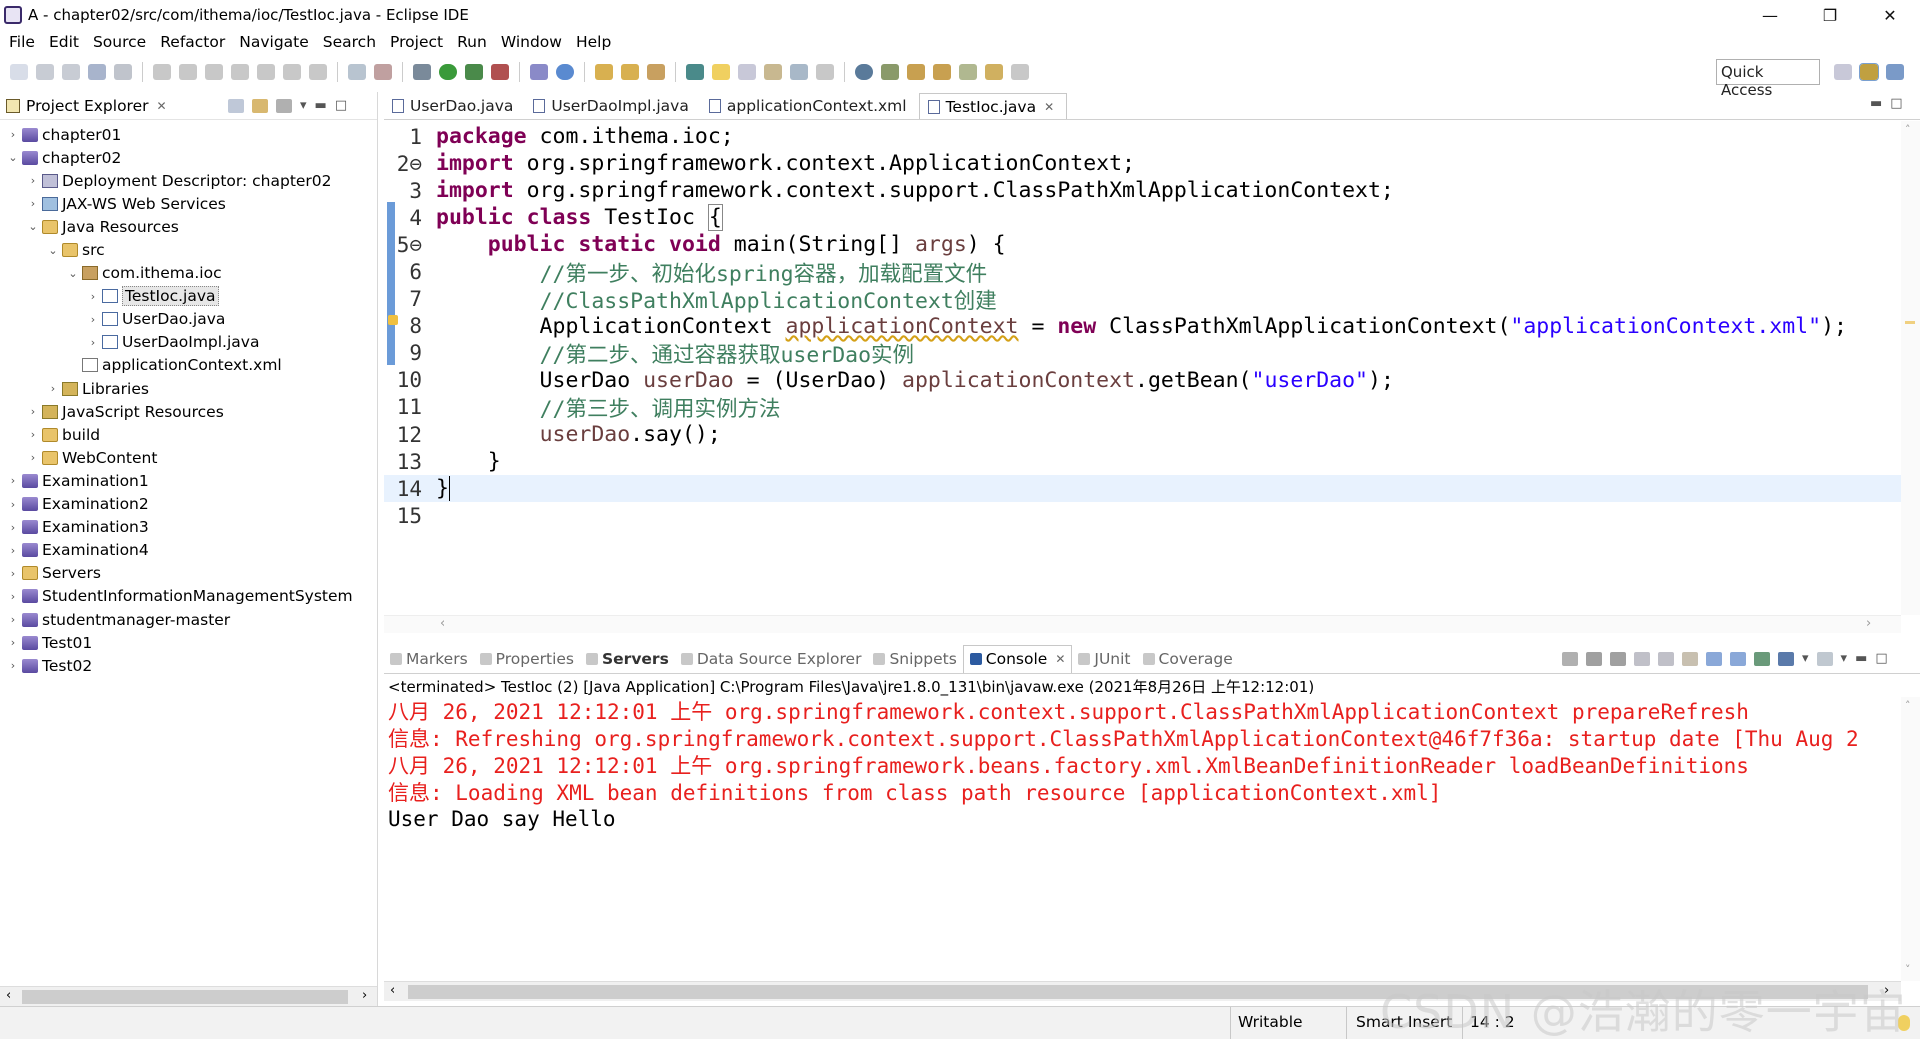 This screenshot has height=1039, width=1920. What do you see at coordinates (364, 995) in the screenshot?
I see `scroll-right-icon: ›` at bounding box center [364, 995].